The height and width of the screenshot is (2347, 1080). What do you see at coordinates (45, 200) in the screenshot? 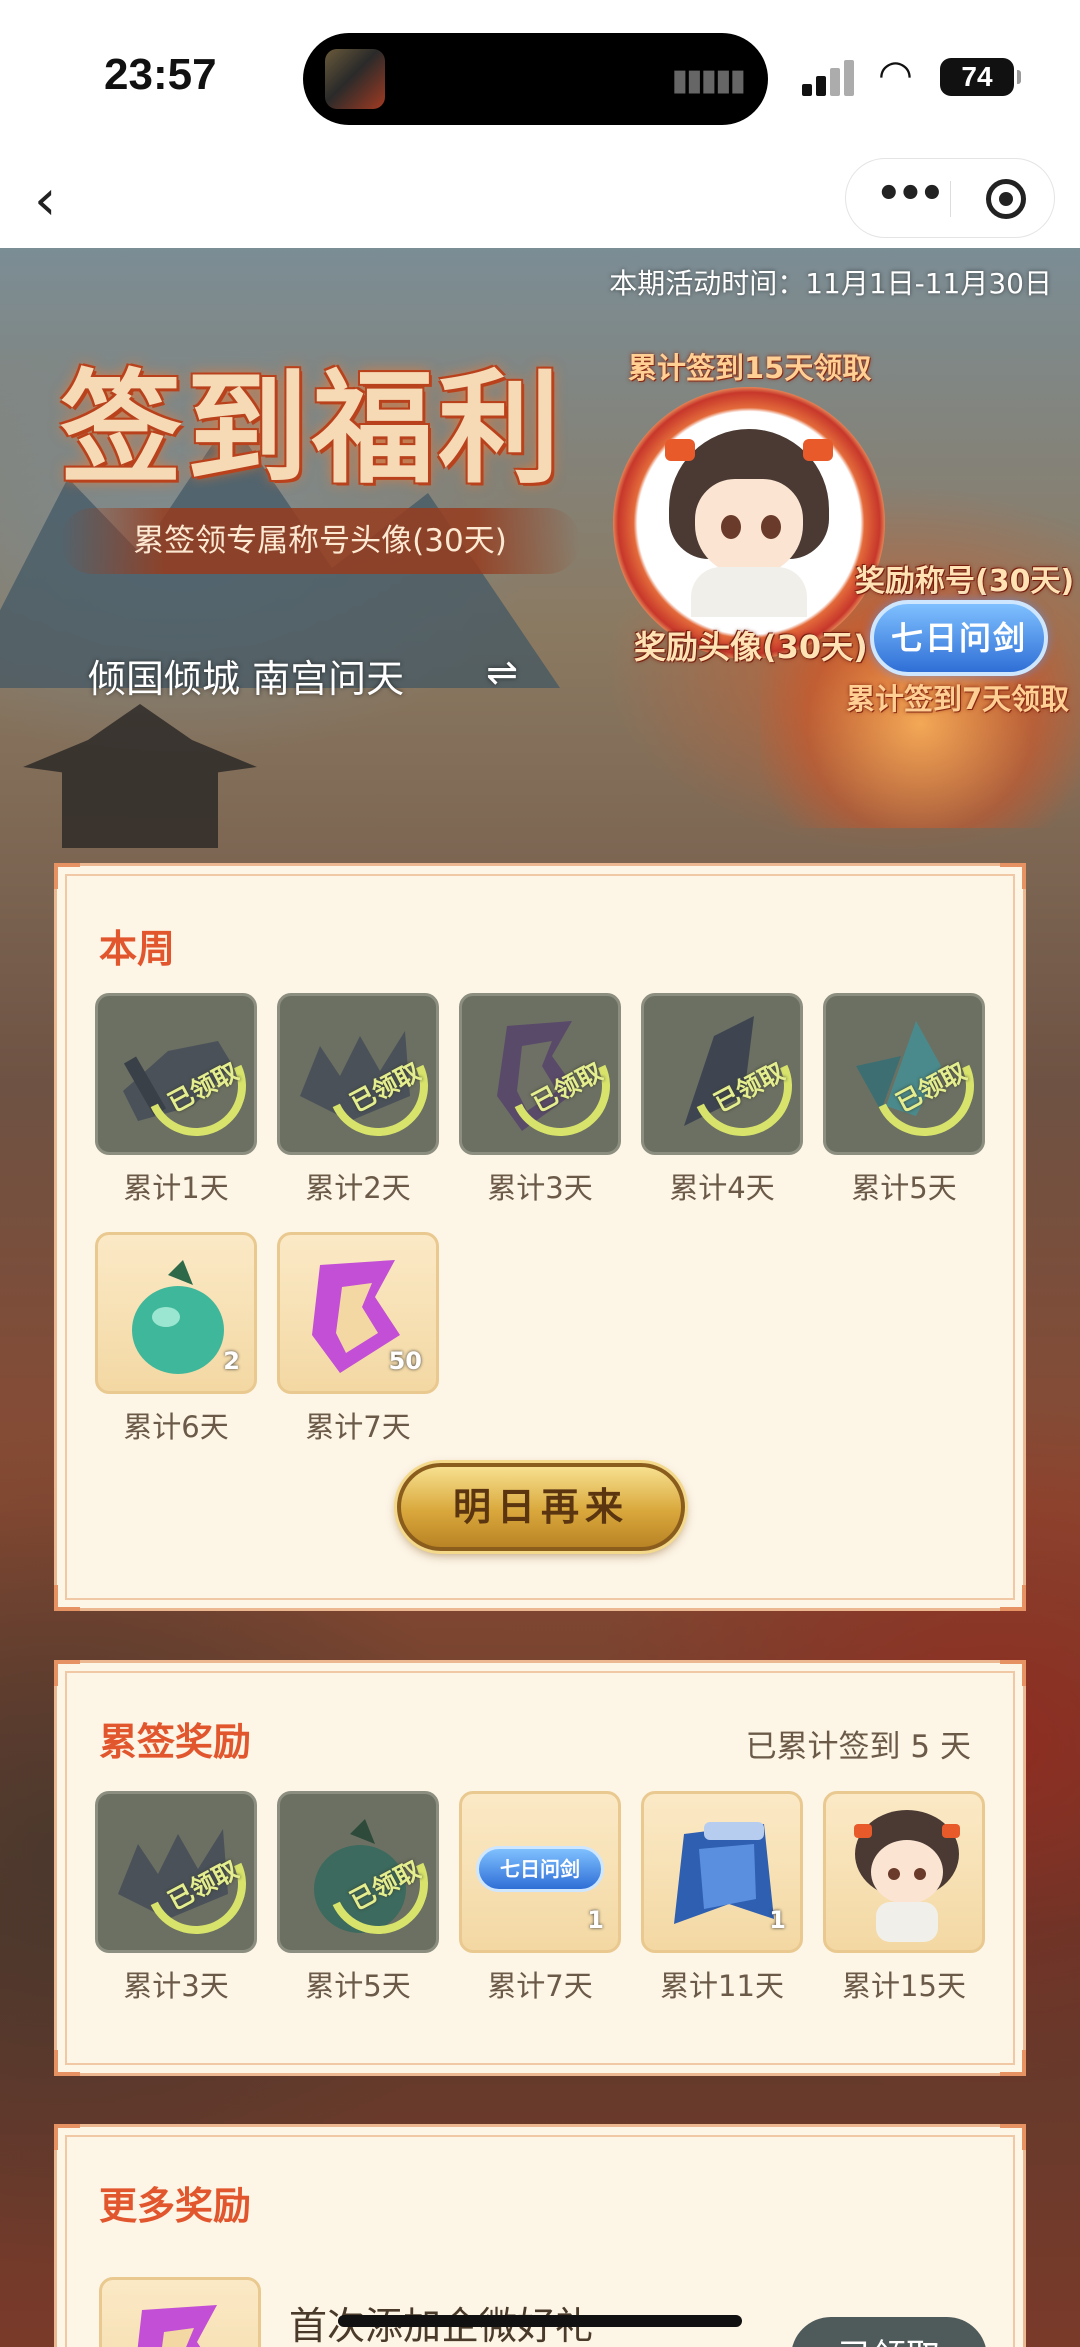
I see `chevron-left-icon: ‹` at bounding box center [45, 200].